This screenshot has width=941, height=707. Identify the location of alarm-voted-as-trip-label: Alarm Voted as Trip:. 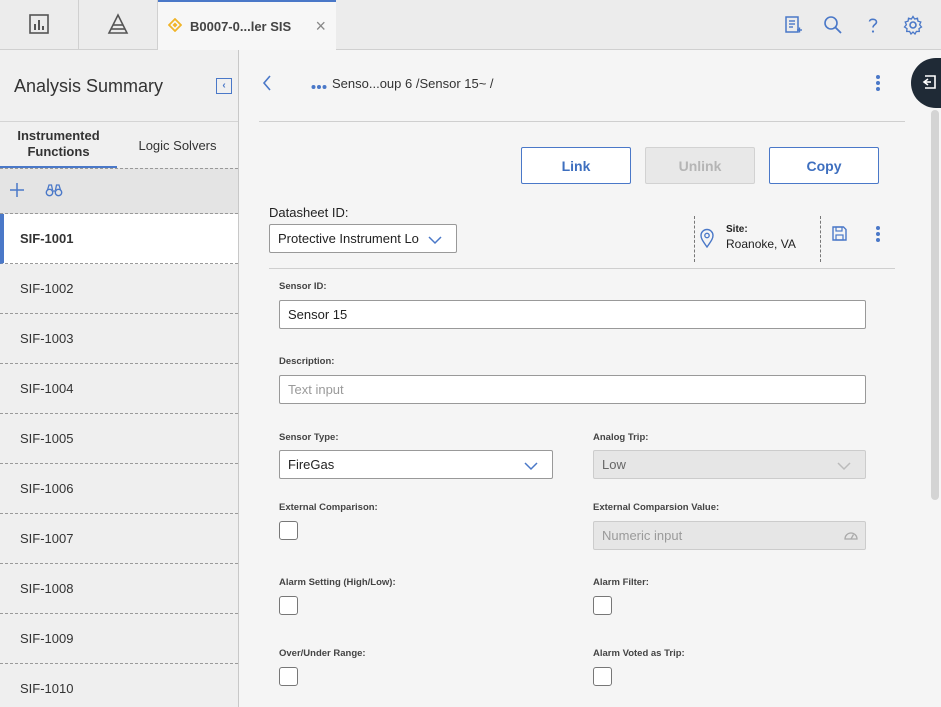
(639, 653).